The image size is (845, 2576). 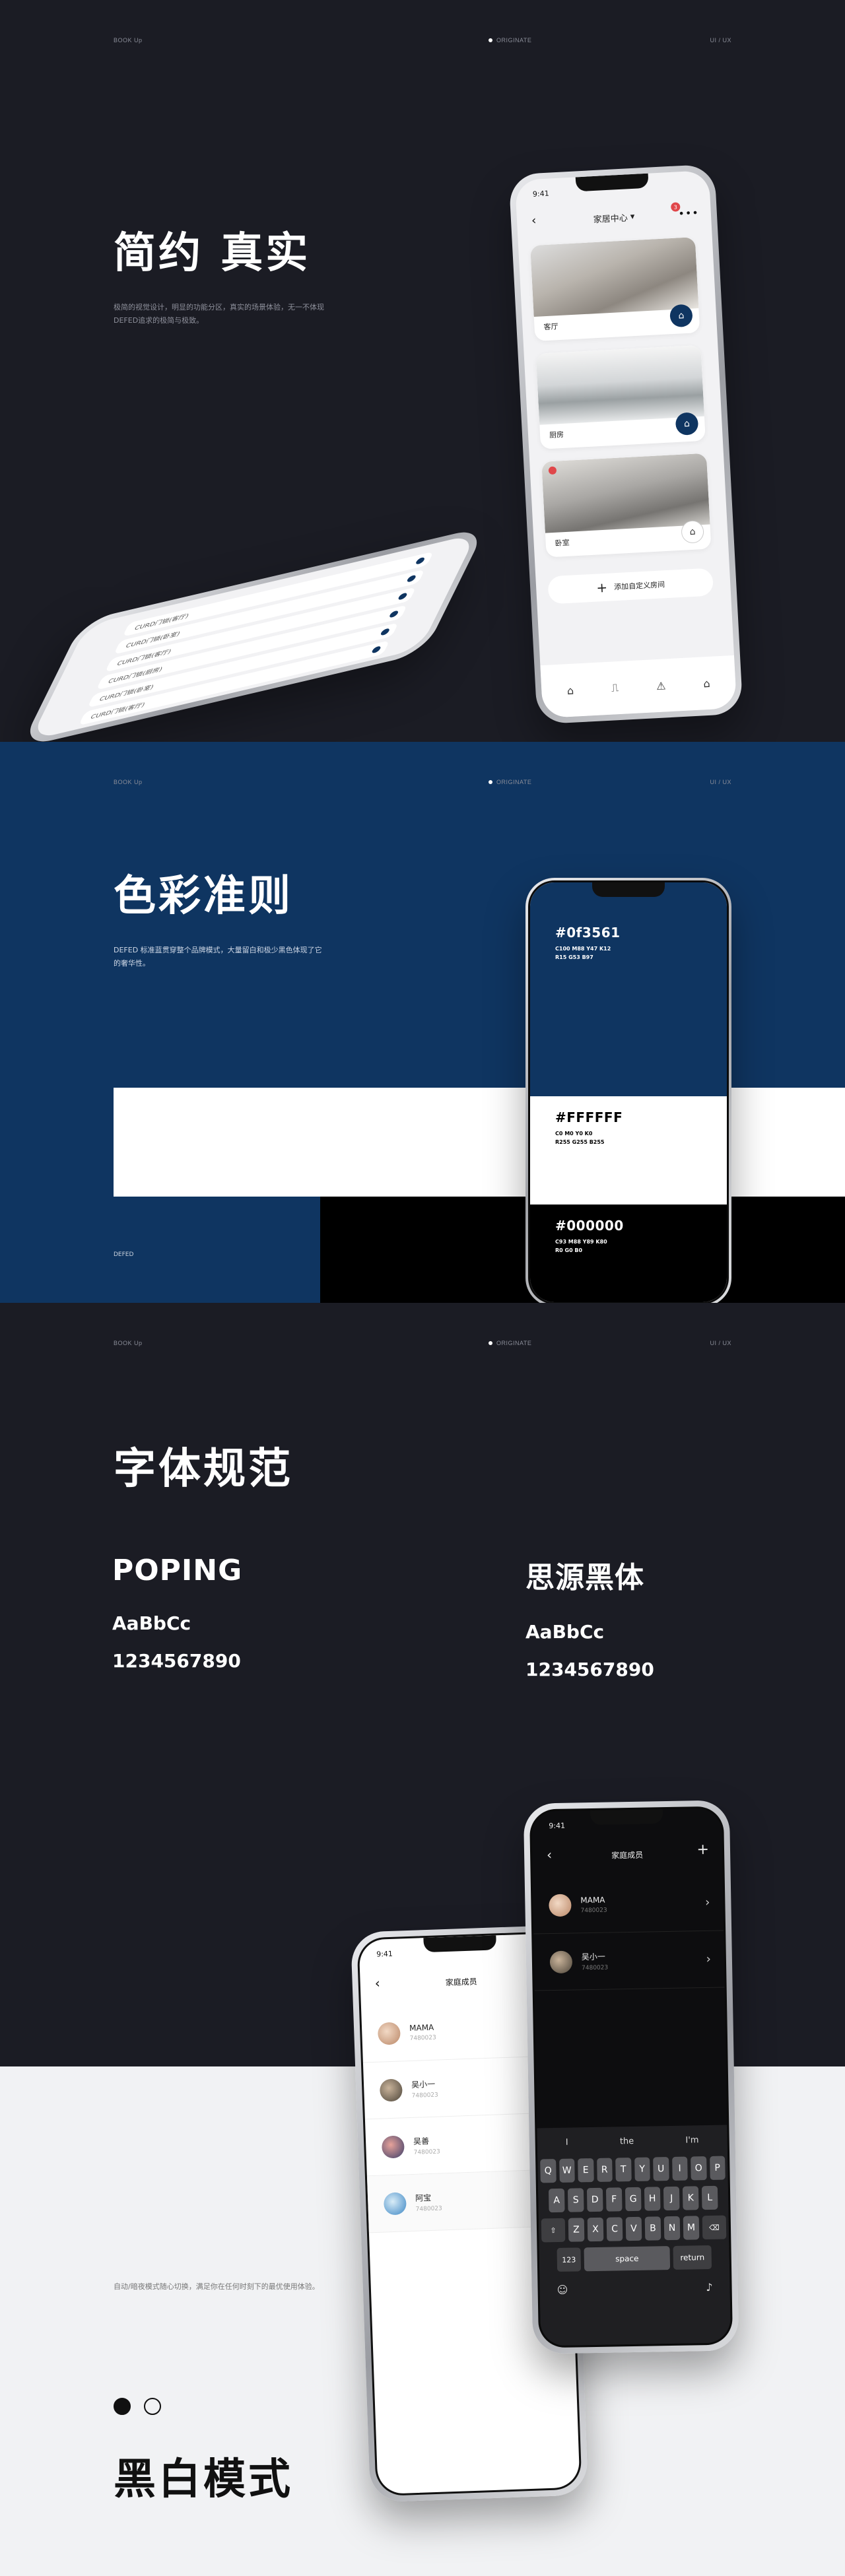 What do you see at coordinates (717, 2168) in the screenshot?
I see `keyboard-key: P` at bounding box center [717, 2168].